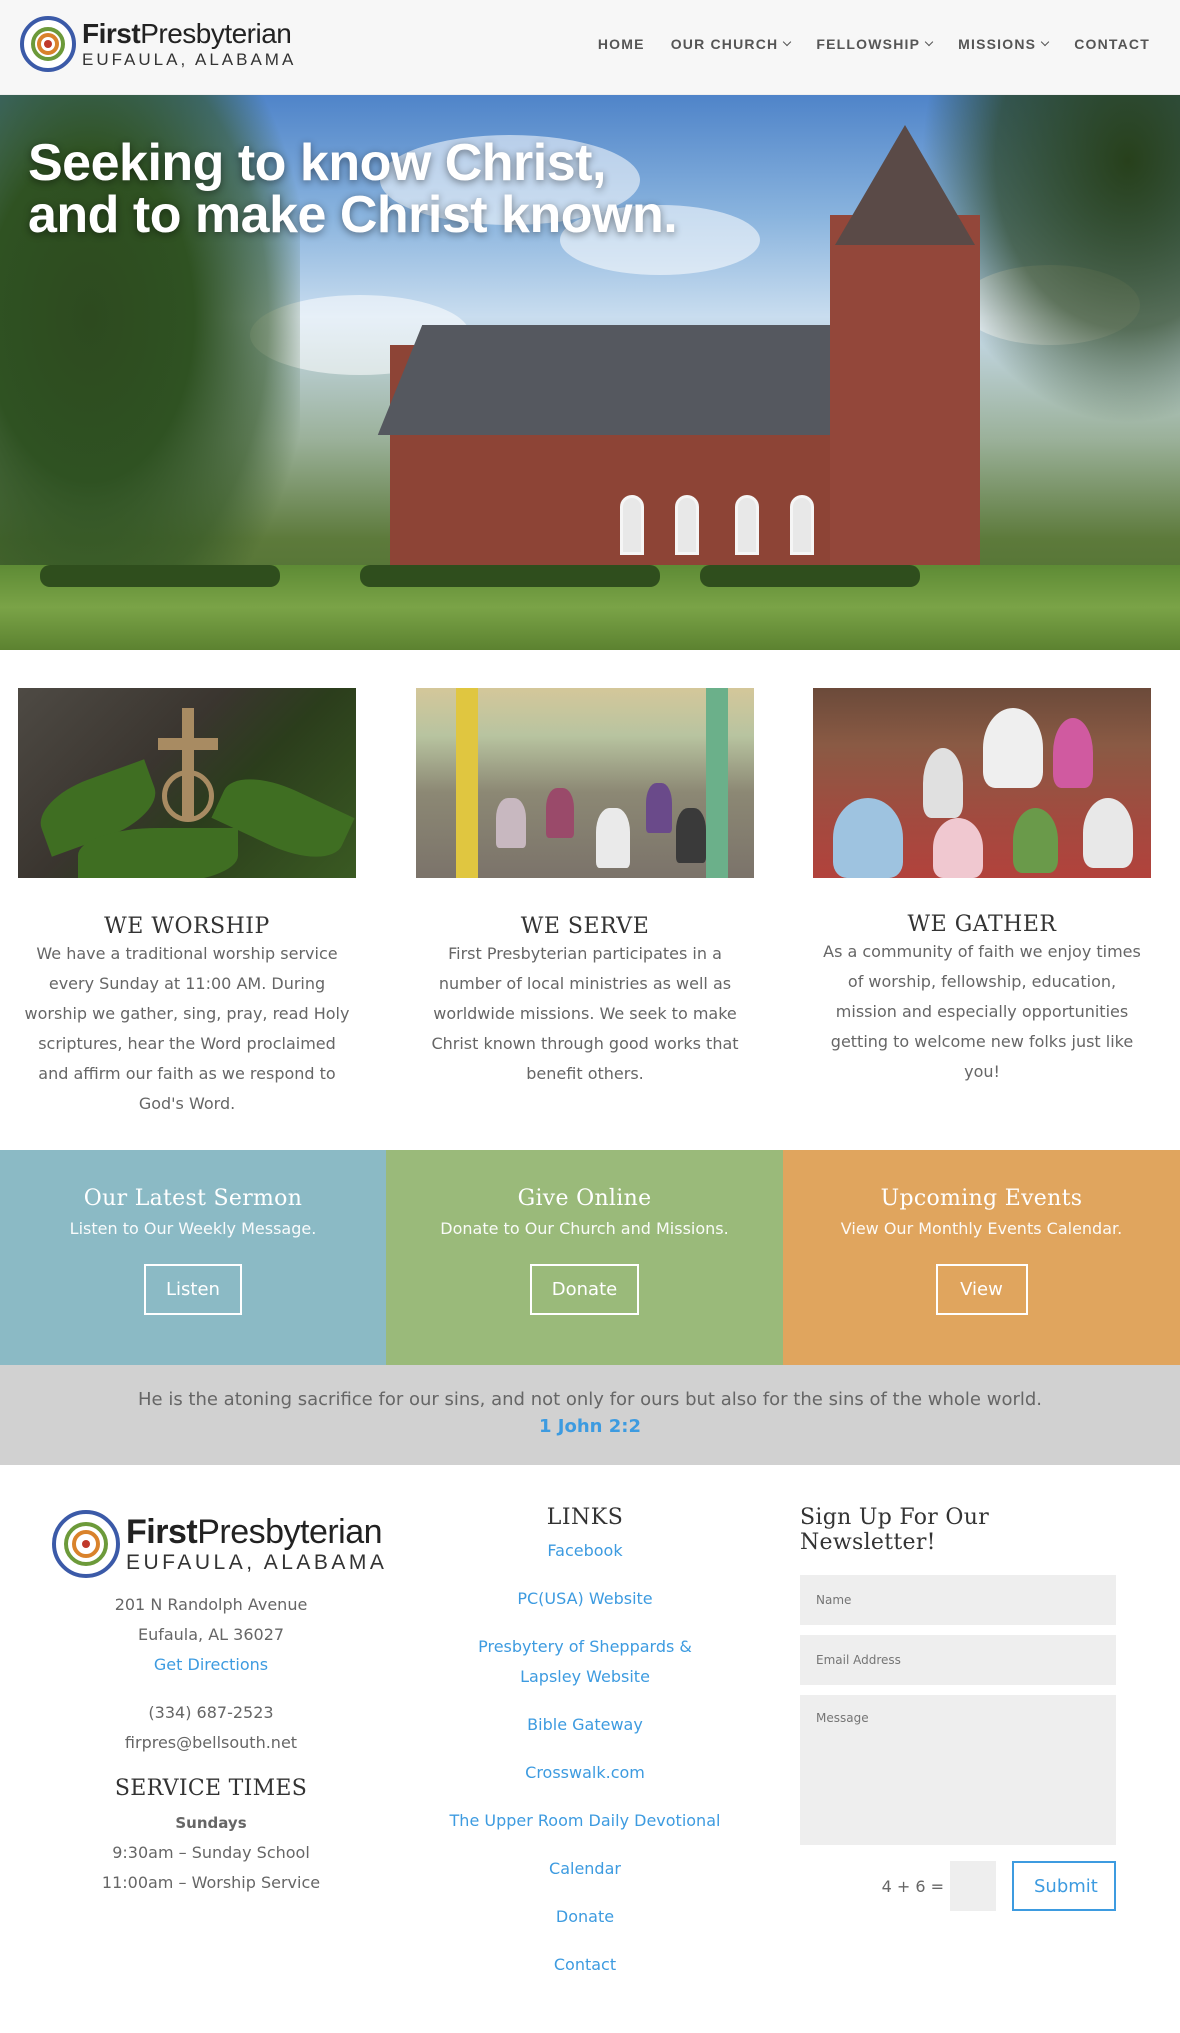  Describe the element at coordinates (585, 1551) in the screenshot. I see `footer-link-facebook: Facebook` at that location.